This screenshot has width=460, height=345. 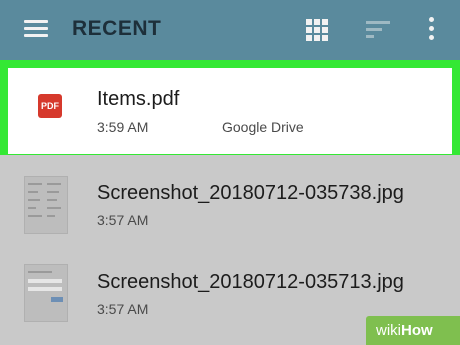 I want to click on hamburger-menu-icon, so click(x=36, y=29).